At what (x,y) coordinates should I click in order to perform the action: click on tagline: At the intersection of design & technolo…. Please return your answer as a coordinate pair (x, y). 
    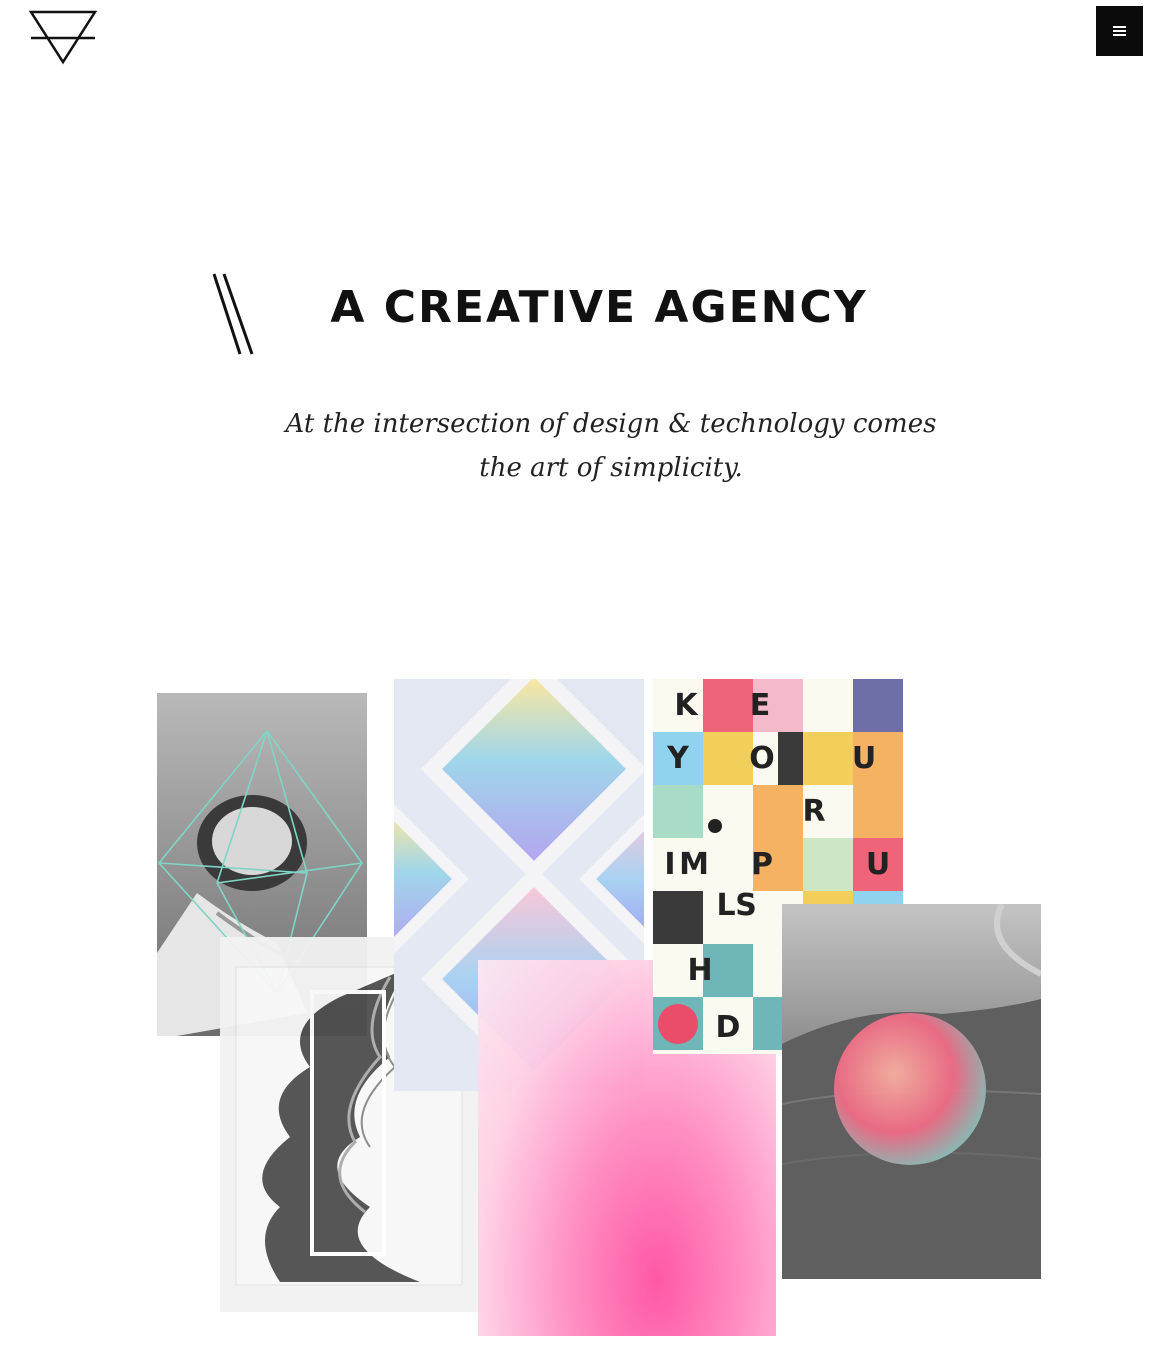
    Looking at the image, I should click on (579, 446).